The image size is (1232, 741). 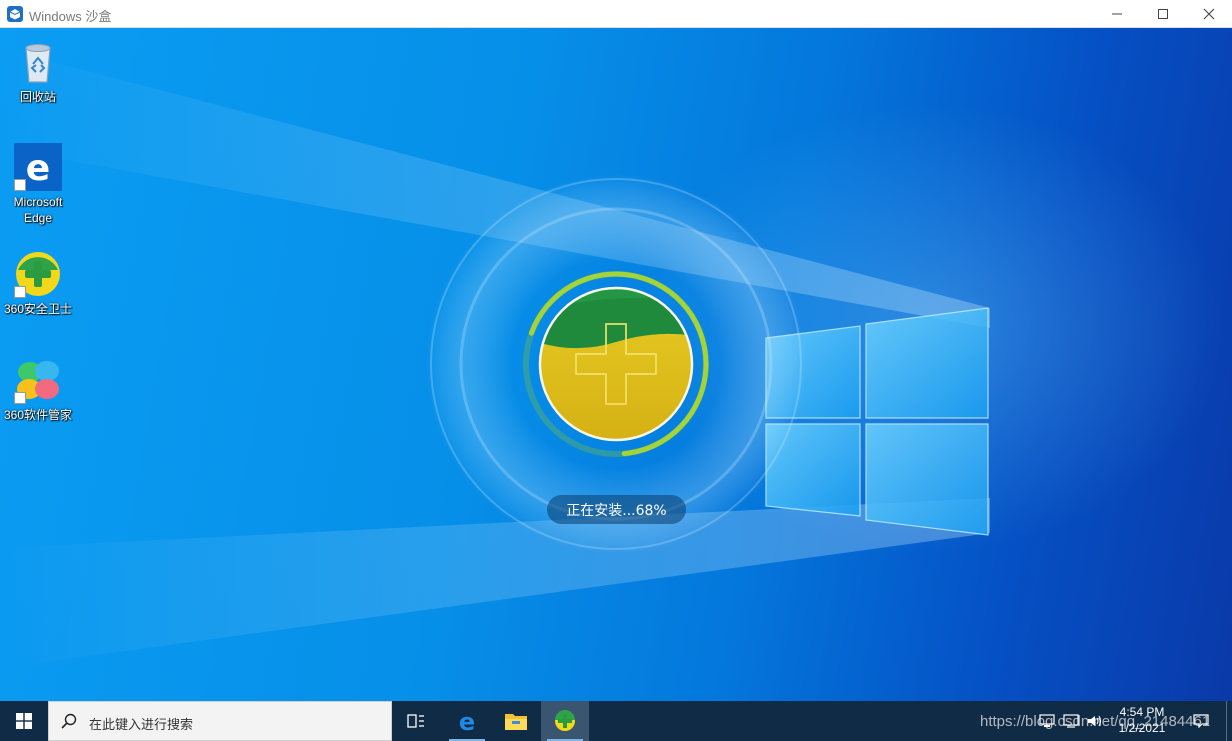 I want to click on desktop-icon-label: 360安全卫士, so click(x=38, y=309).